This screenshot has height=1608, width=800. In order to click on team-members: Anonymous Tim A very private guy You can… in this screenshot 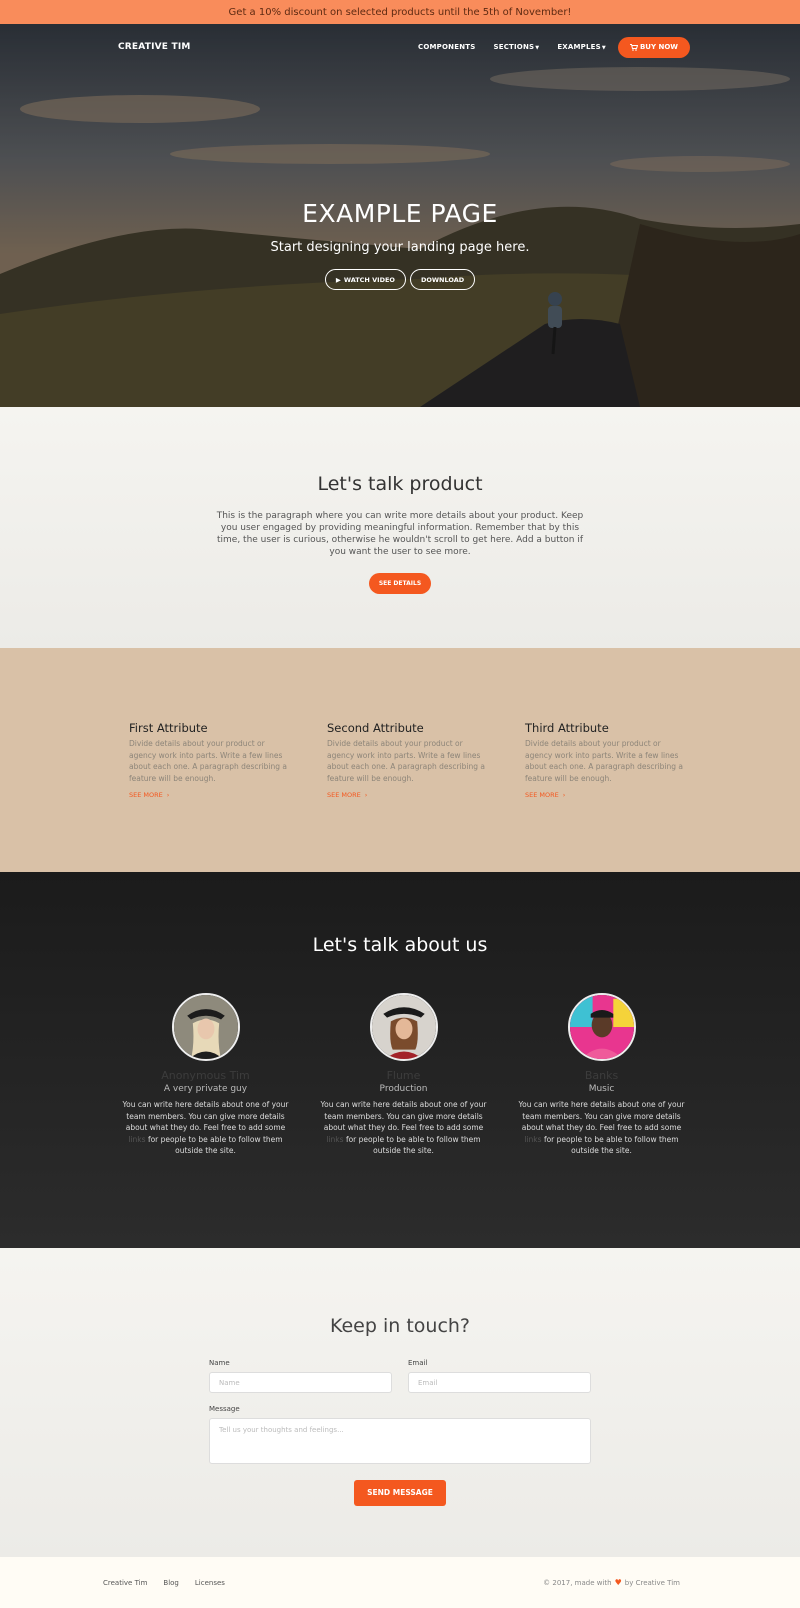, I will do `click(400, 1075)`.